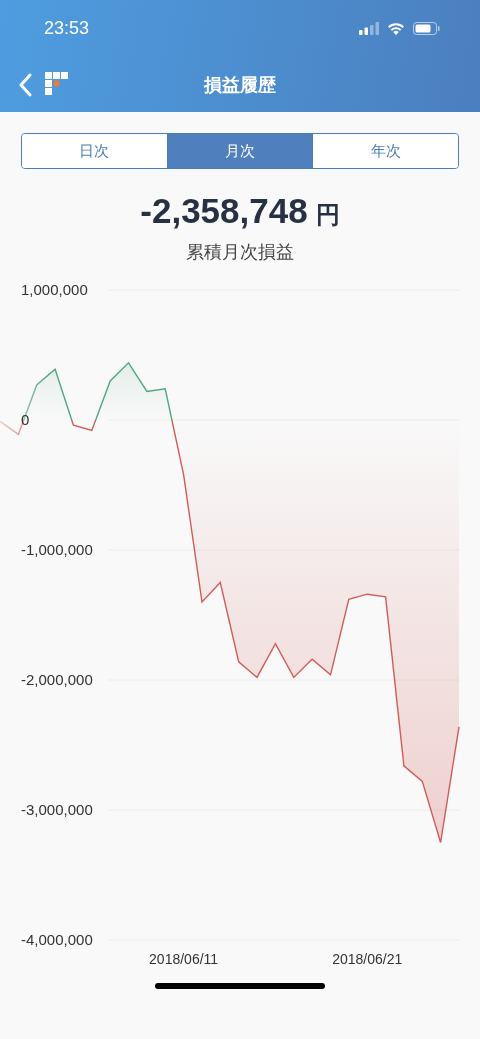 The width and height of the screenshot is (480, 1039). What do you see at coordinates (224, 211) in the screenshot?
I see `total-amount: -2,358,748` at bounding box center [224, 211].